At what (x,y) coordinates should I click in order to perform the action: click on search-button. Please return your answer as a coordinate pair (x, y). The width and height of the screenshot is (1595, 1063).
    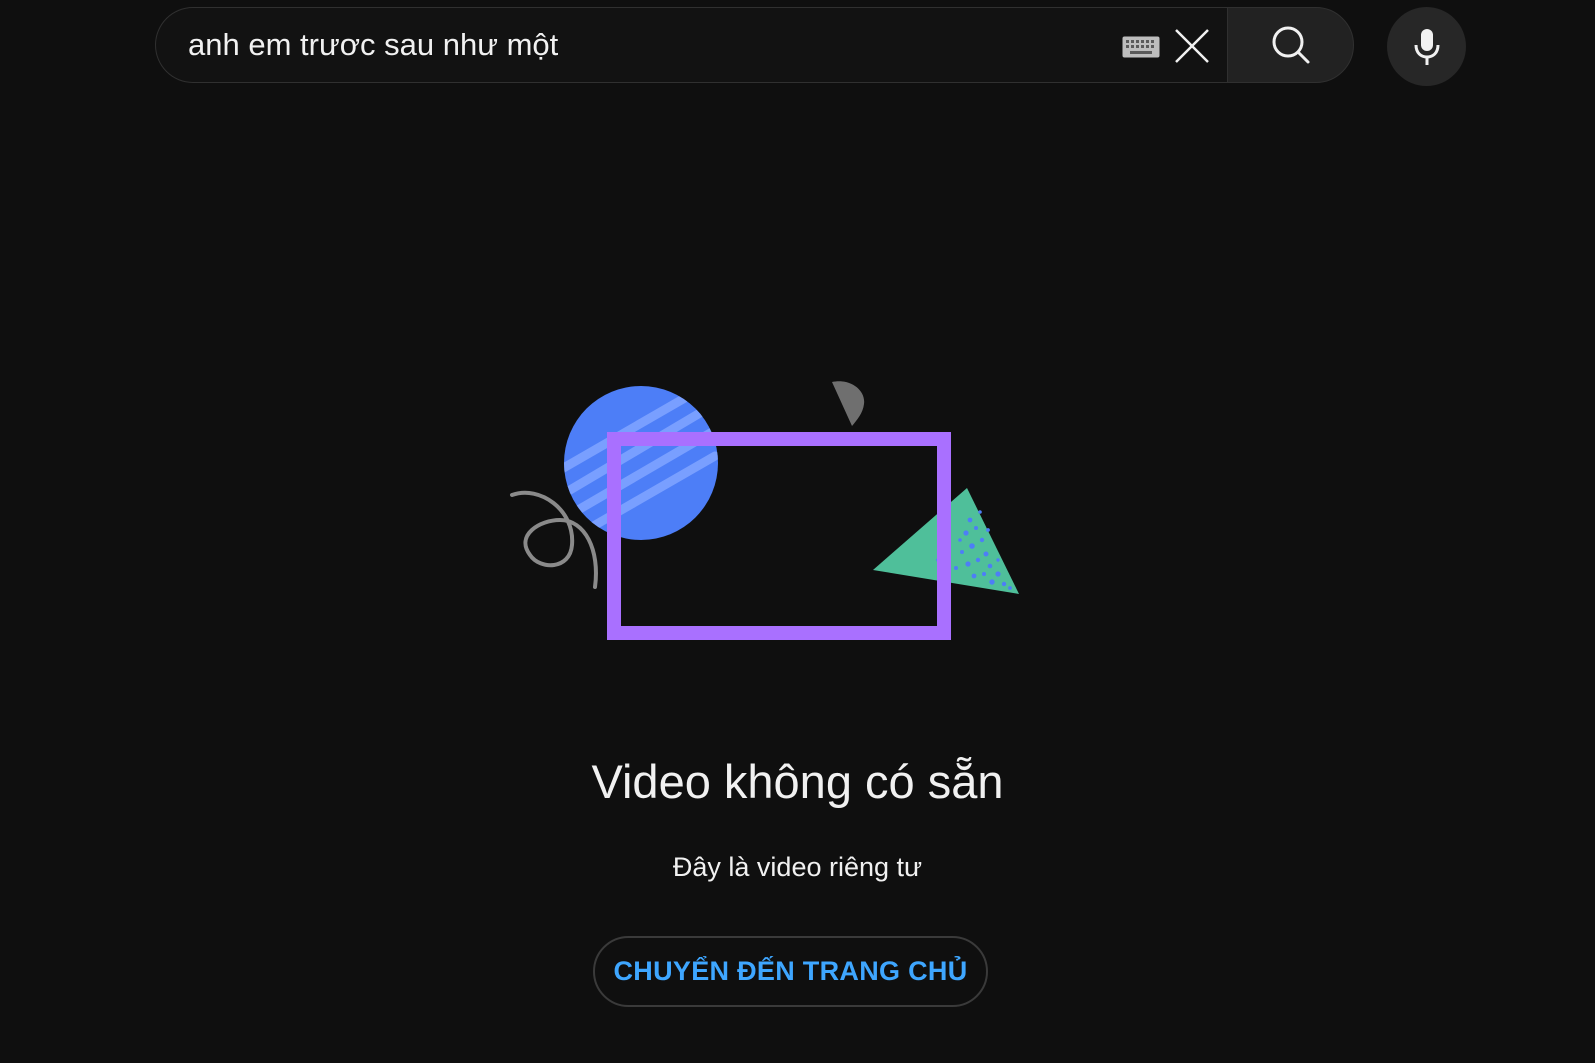
    Looking at the image, I should click on (1290, 45).